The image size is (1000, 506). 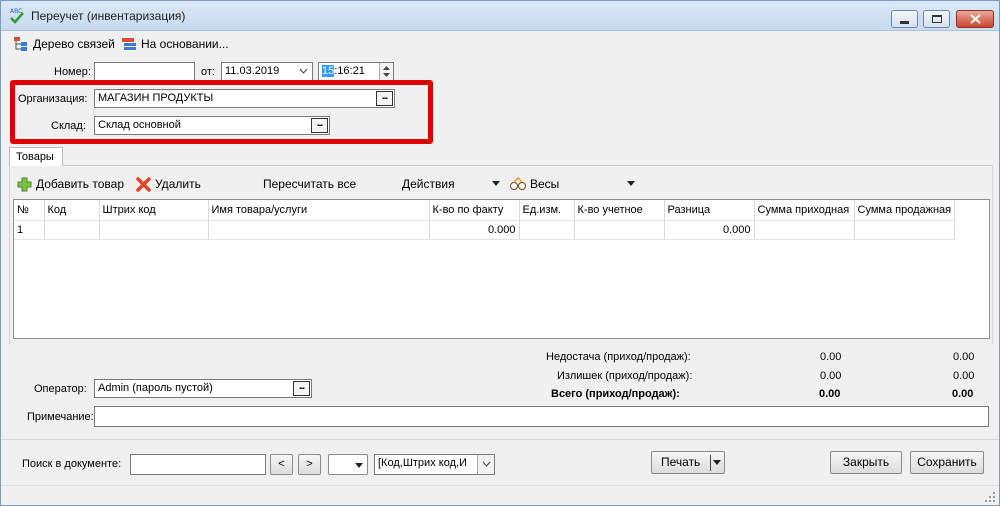 I want to click on organization-label: Организация:, so click(x=53, y=99).